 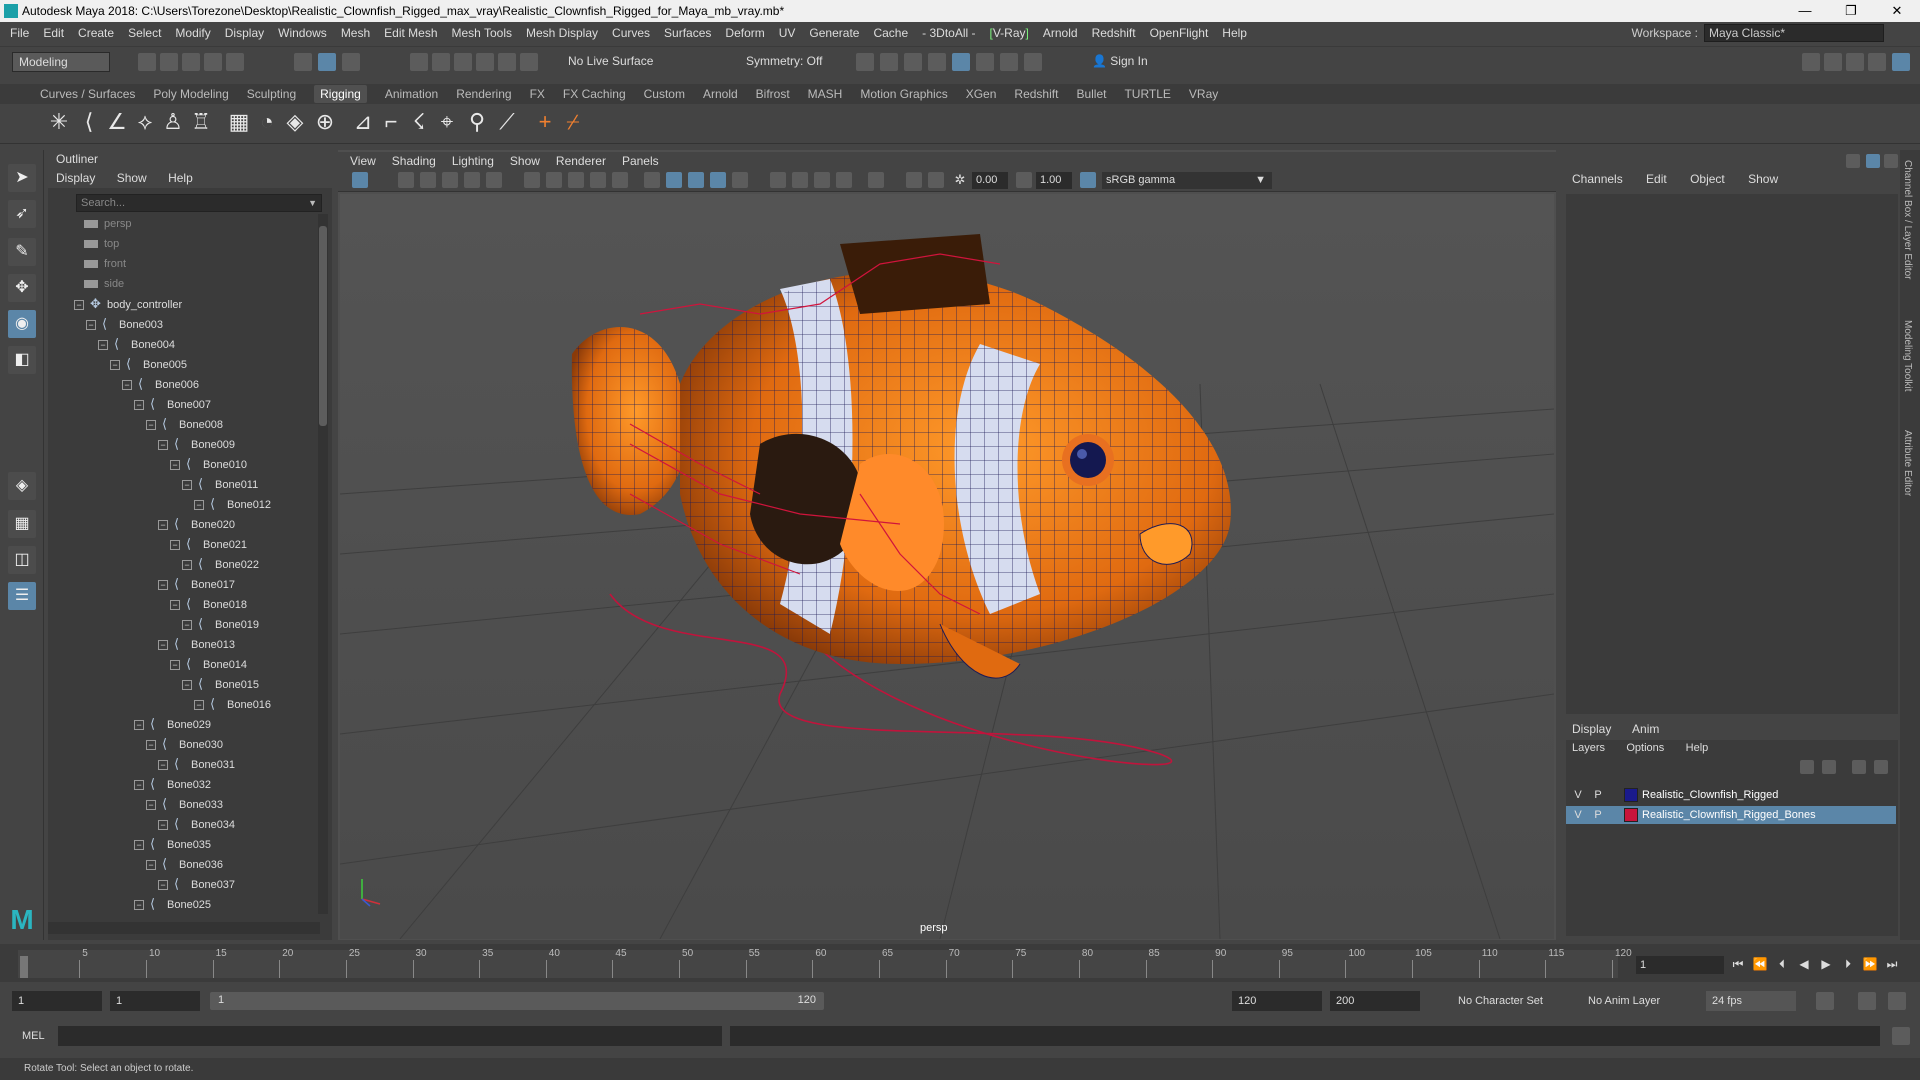 What do you see at coordinates (1024, 180) in the screenshot?
I see `gamma-icon` at bounding box center [1024, 180].